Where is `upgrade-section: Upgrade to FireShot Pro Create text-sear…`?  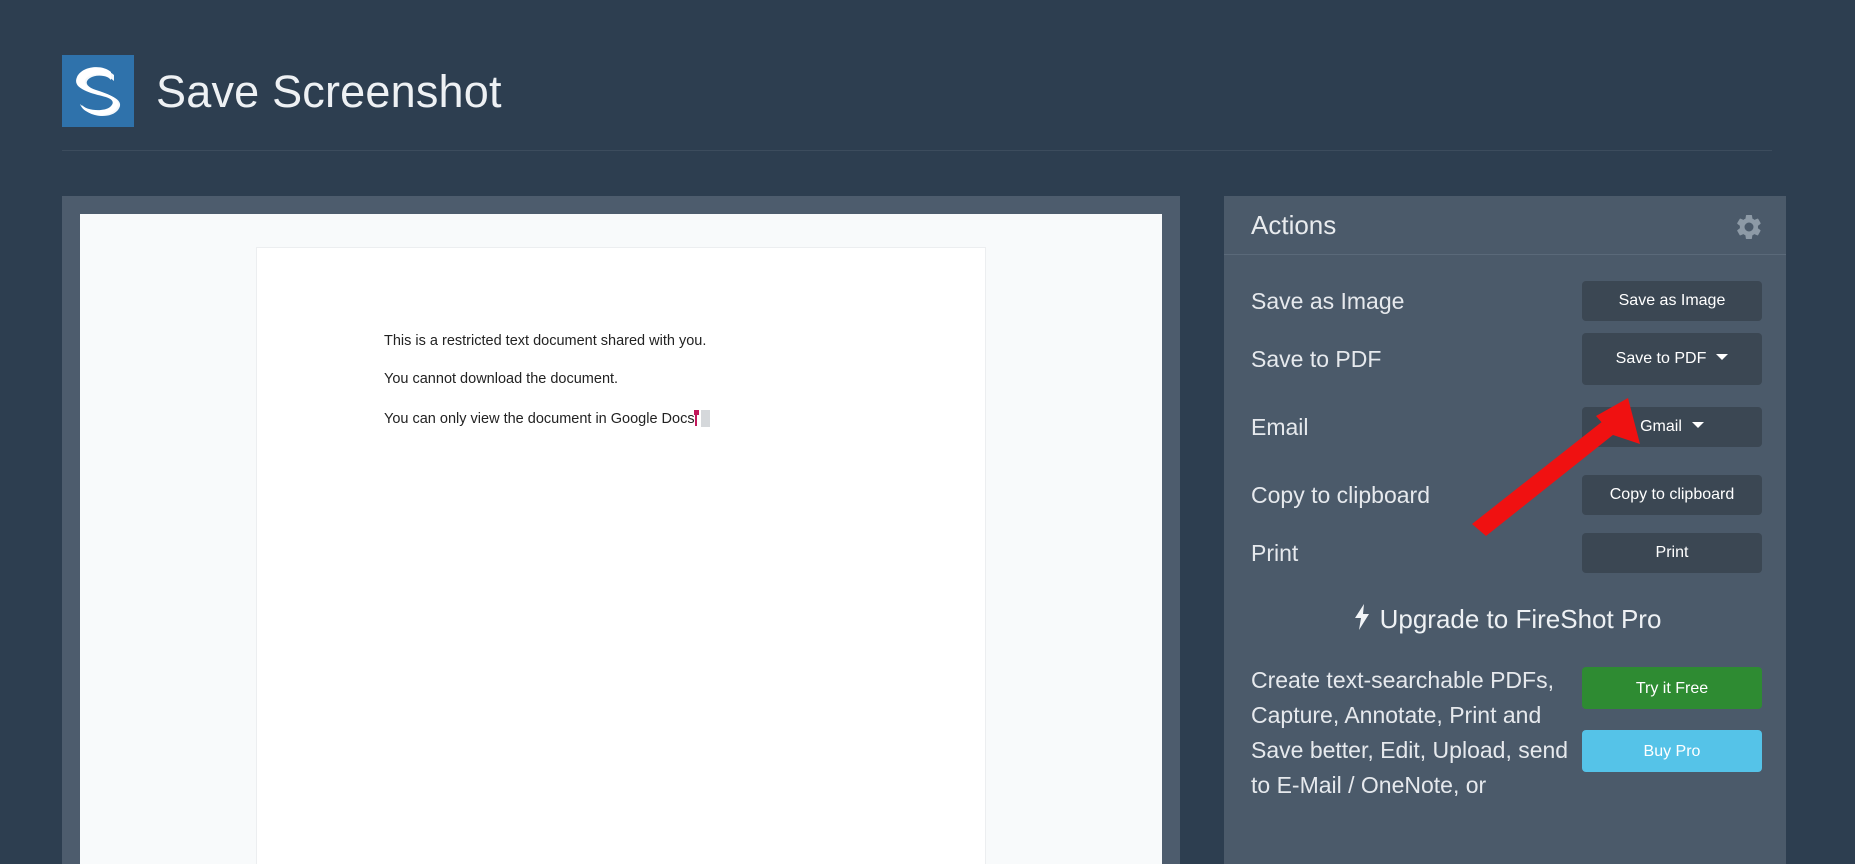 upgrade-section: Upgrade to FireShot Pro Create text-sear… is located at coordinates (1505, 703).